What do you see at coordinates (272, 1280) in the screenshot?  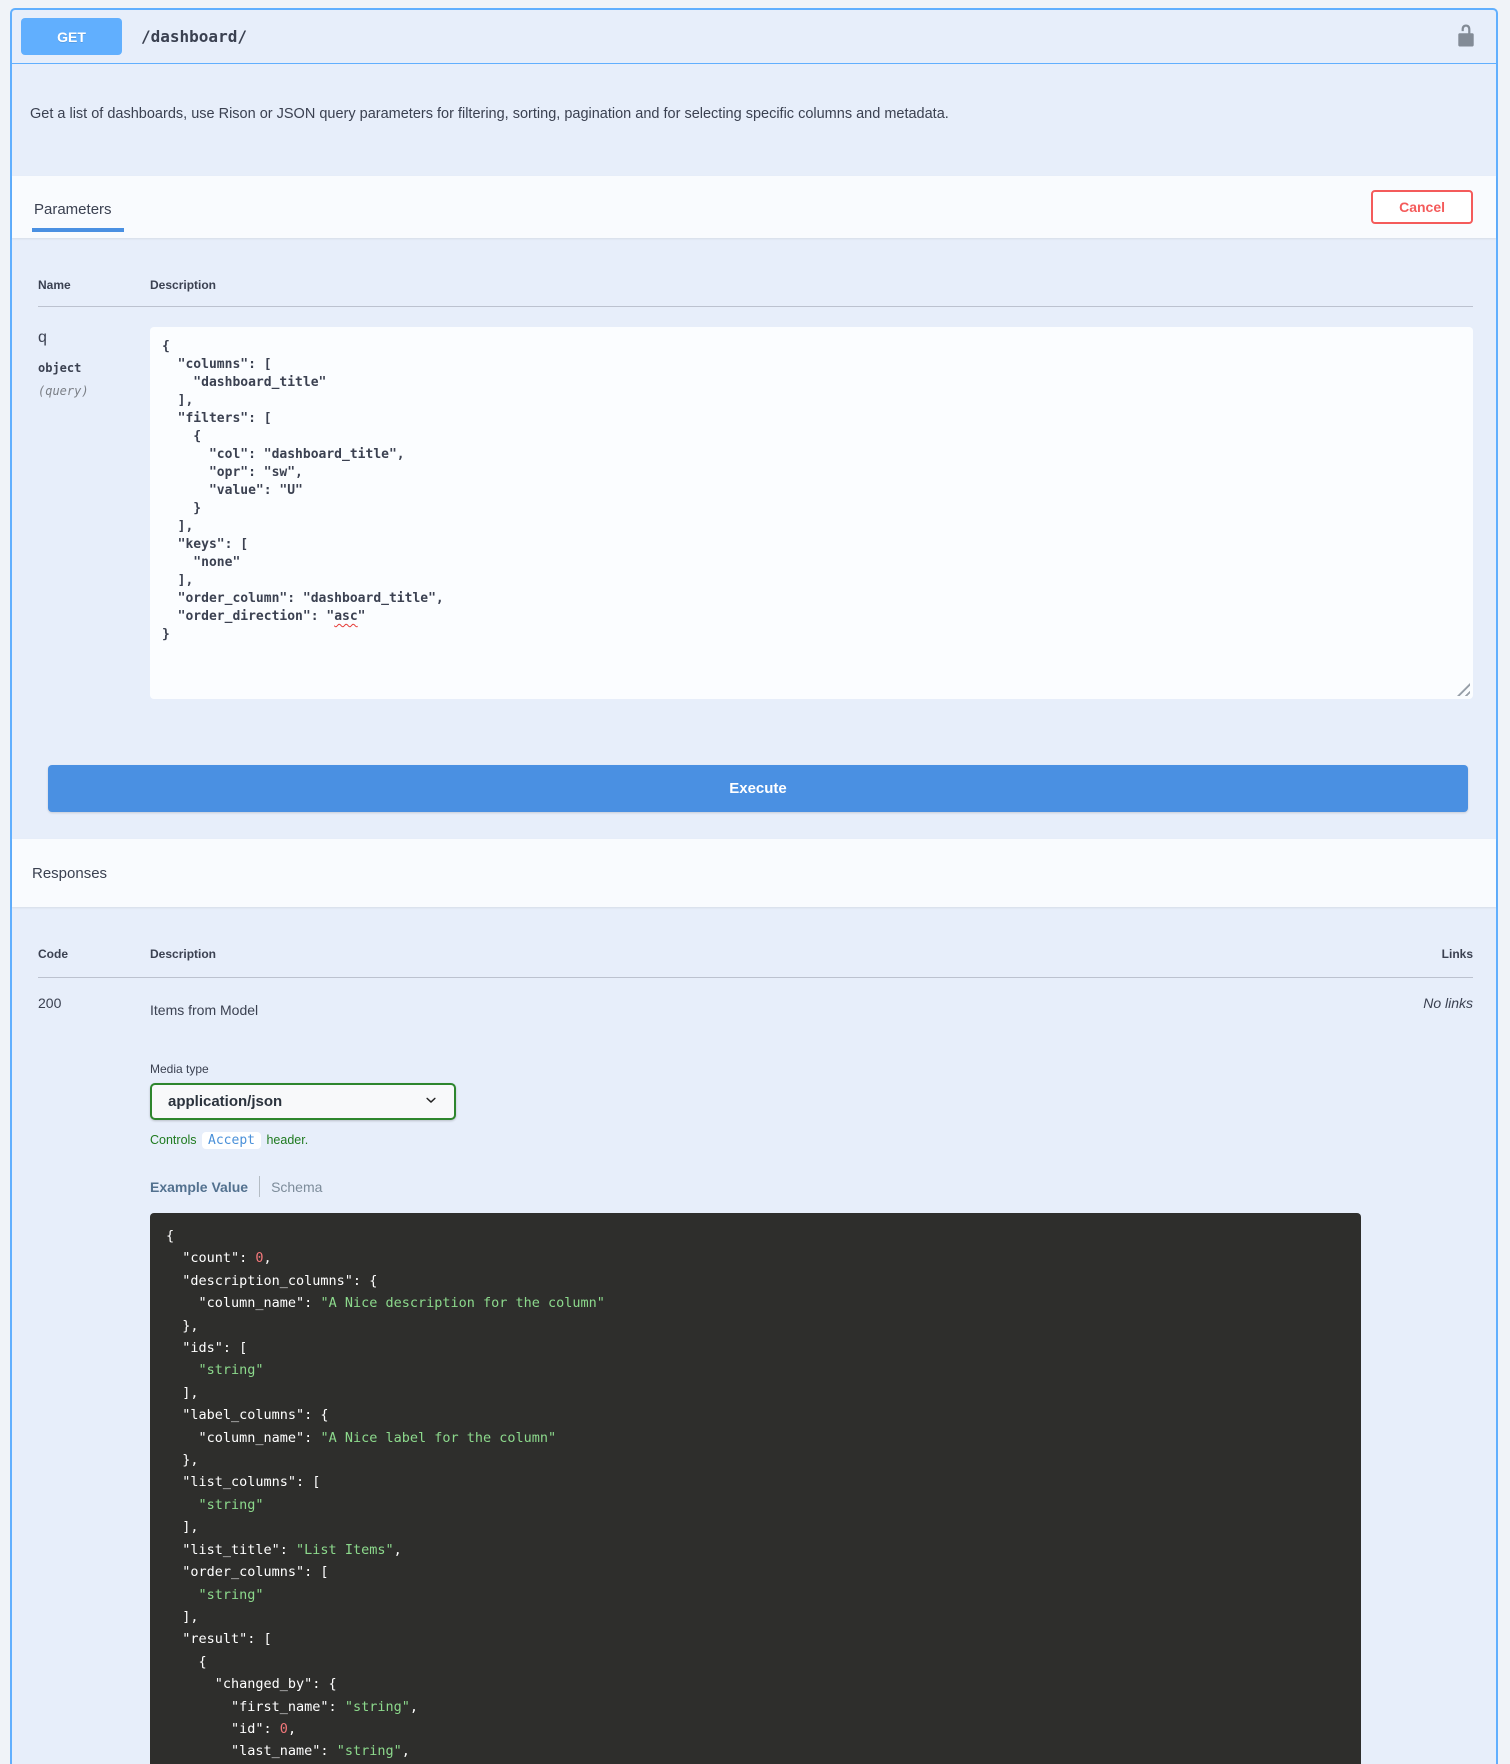 I see `code-line: "description_columns": {` at bounding box center [272, 1280].